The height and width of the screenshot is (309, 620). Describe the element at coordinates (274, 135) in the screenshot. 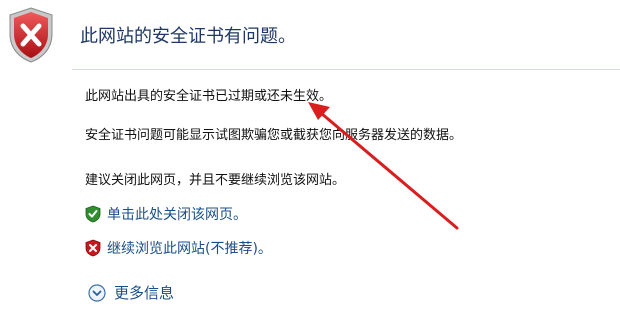

I see `security-risk-text: 安全证书问题可能显示试图欺骗您或截获您向服务器发送的数据。` at that location.